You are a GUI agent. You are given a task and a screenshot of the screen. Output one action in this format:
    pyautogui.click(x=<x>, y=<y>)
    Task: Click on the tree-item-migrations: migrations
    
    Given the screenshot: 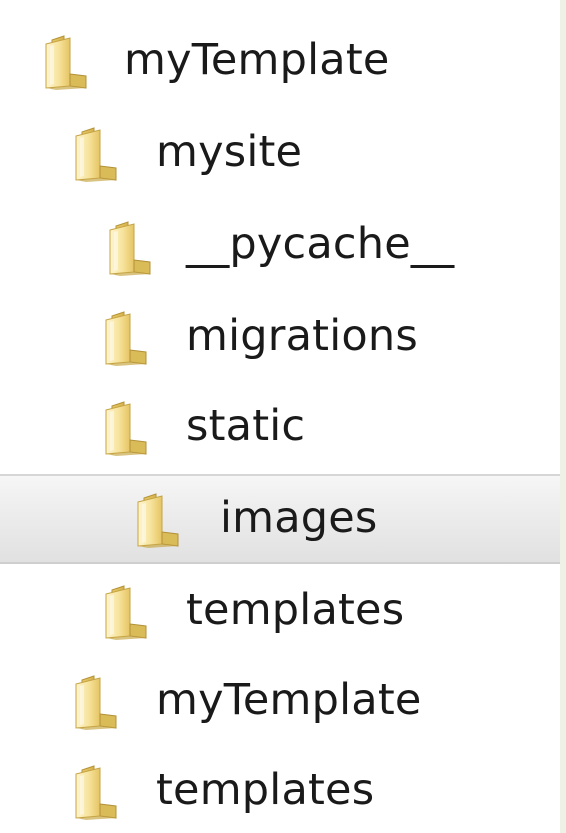 What is the action you would take?
    pyautogui.click(x=280, y=338)
    